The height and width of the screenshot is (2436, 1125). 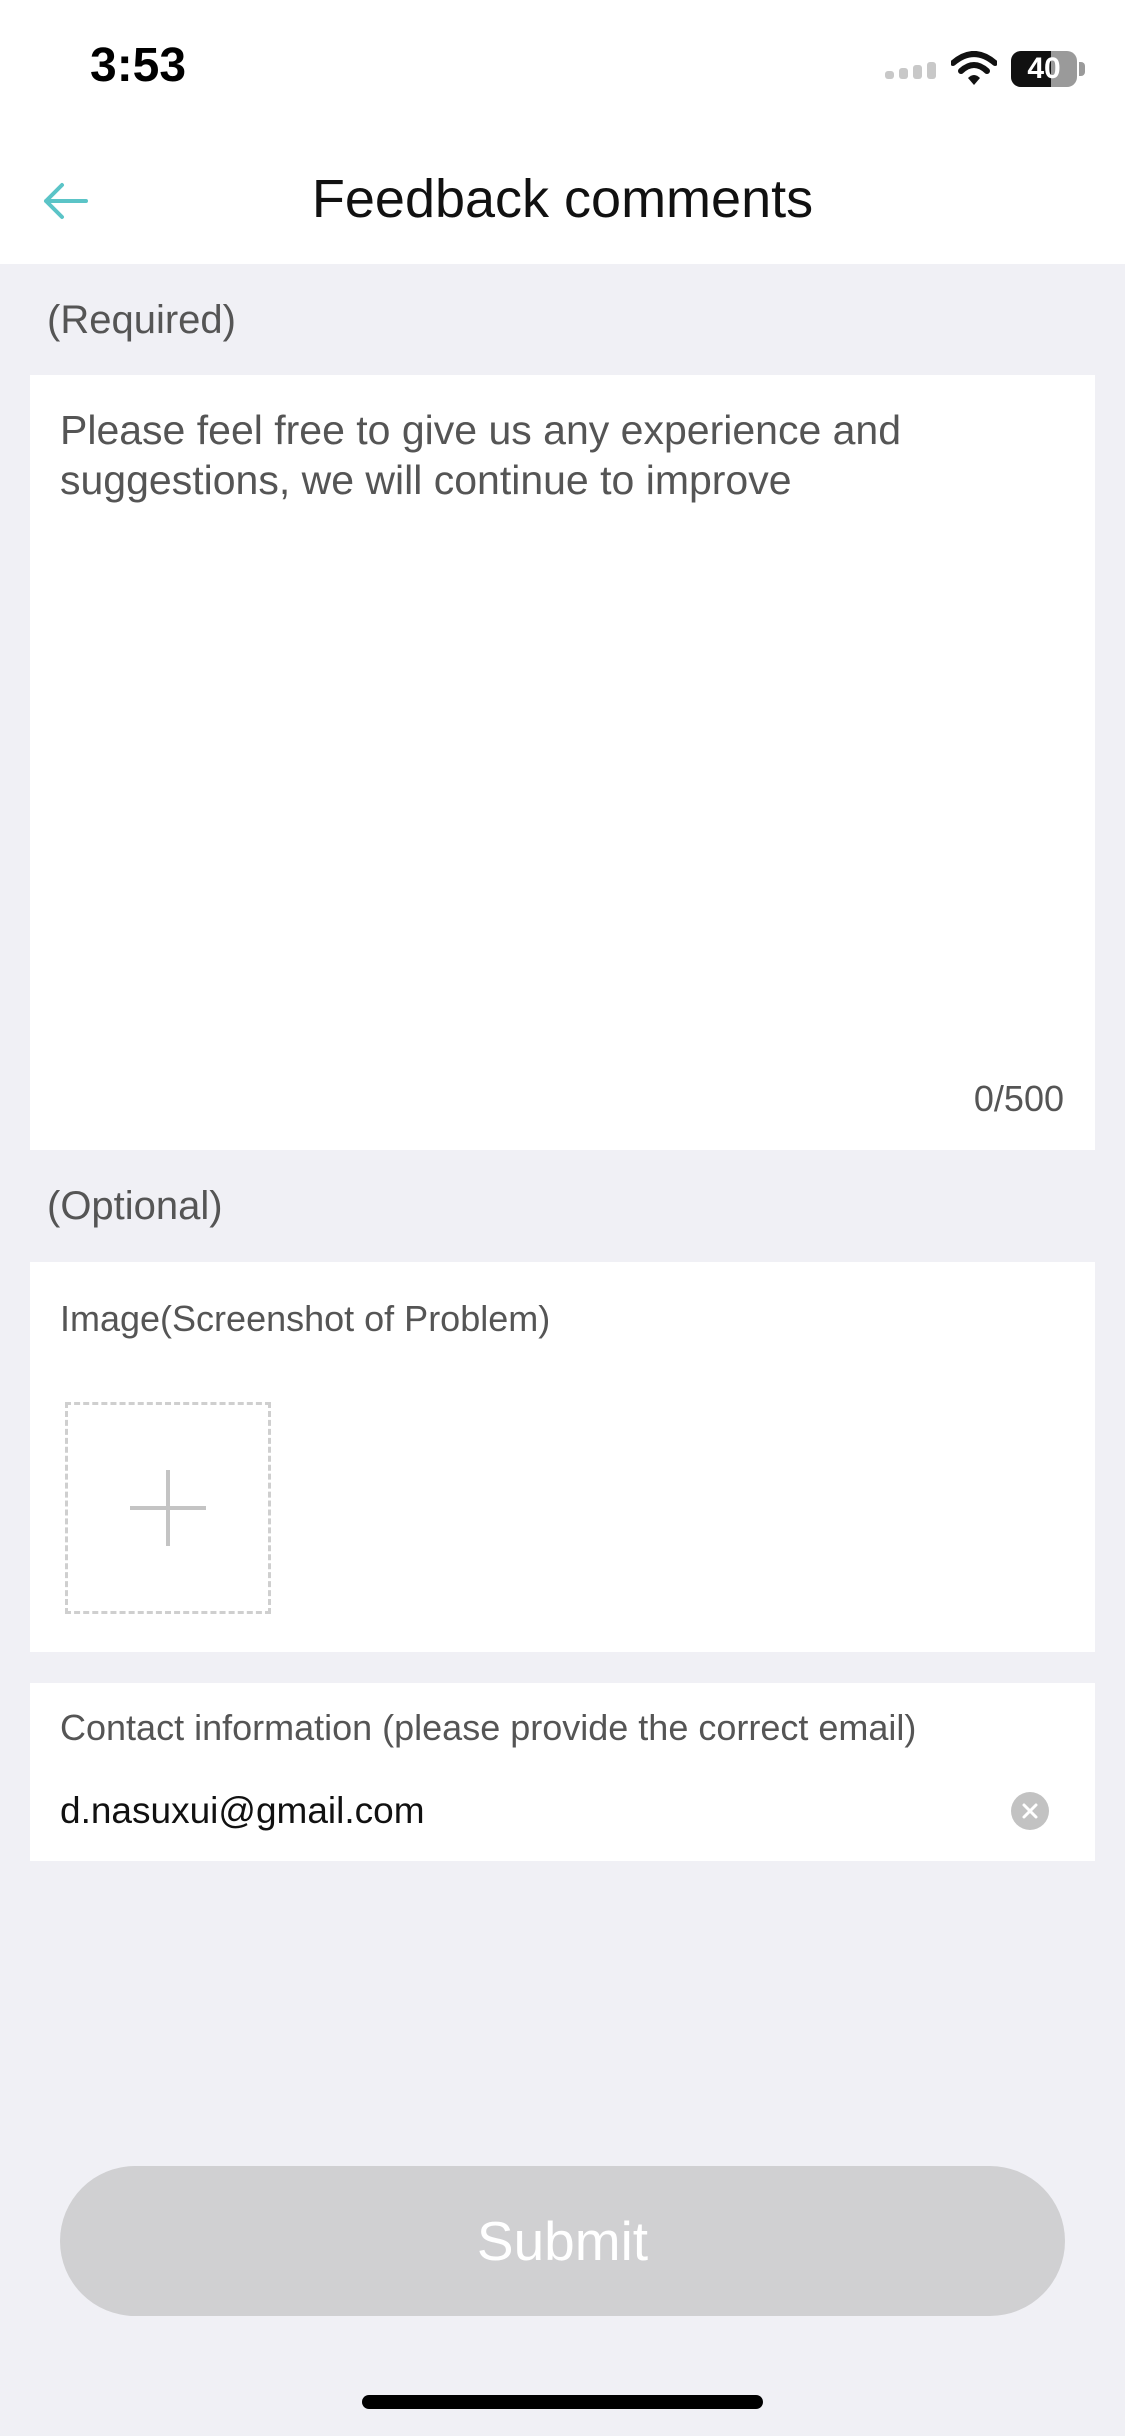 What do you see at coordinates (141, 320) in the screenshot?
I see `required-section-label: (Required)` at bounding box center [141, 320].